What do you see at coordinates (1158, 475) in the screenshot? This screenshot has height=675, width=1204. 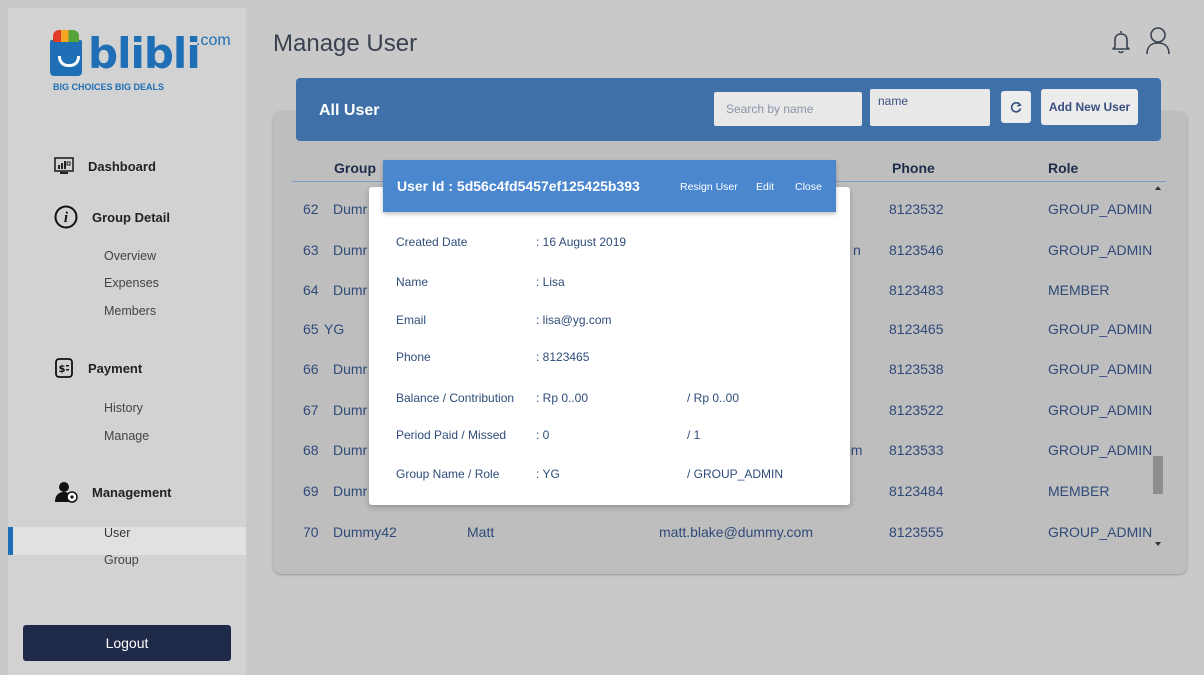 I see `scrollbar-thumb` at bounding box center [1158, 475].